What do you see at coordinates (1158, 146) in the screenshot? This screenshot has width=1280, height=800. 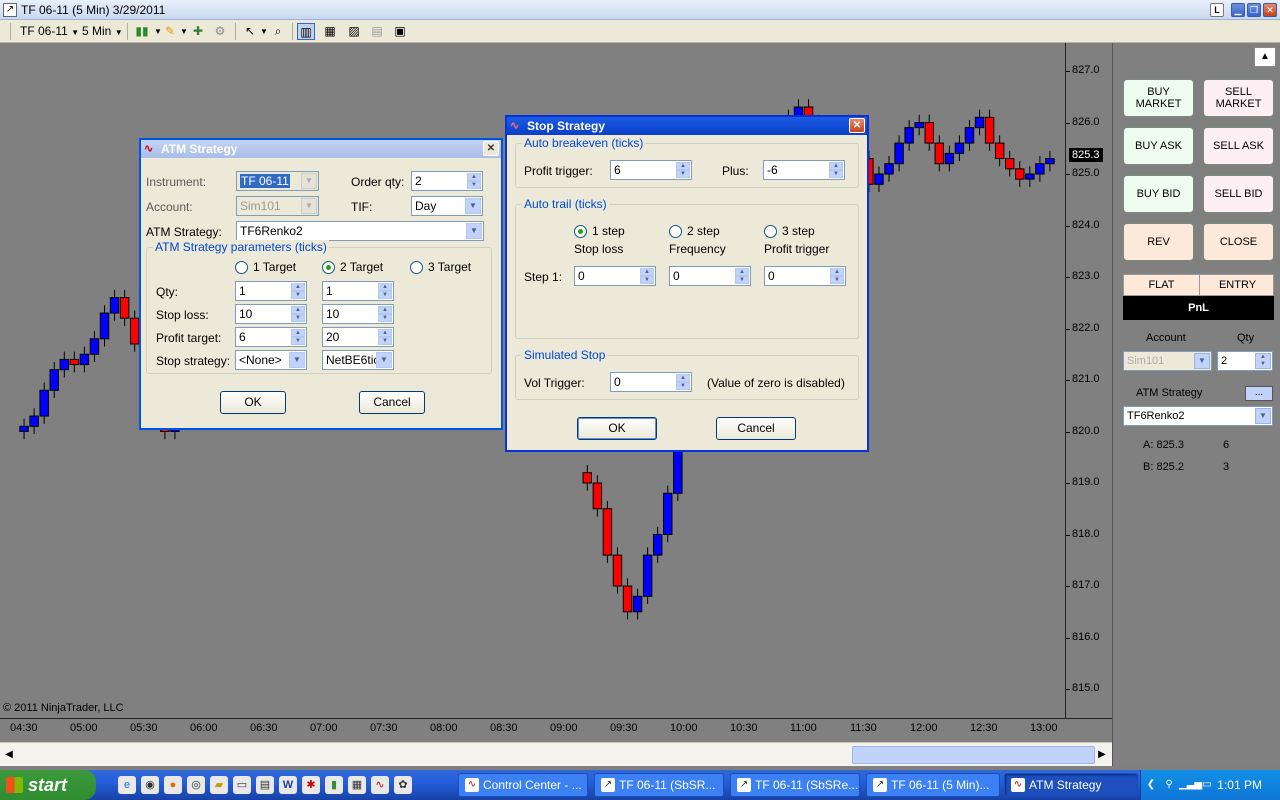 I see `buy-ask-button: BUY ASK` at bounding box center [1158, 146].